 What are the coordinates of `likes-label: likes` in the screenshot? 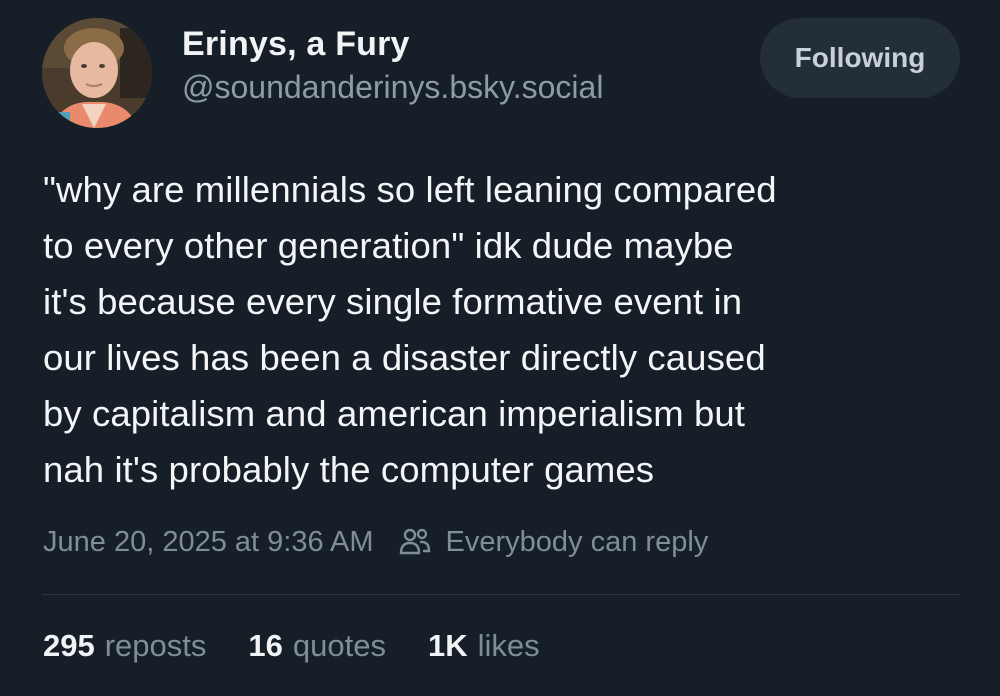 It's located at (508, 645).